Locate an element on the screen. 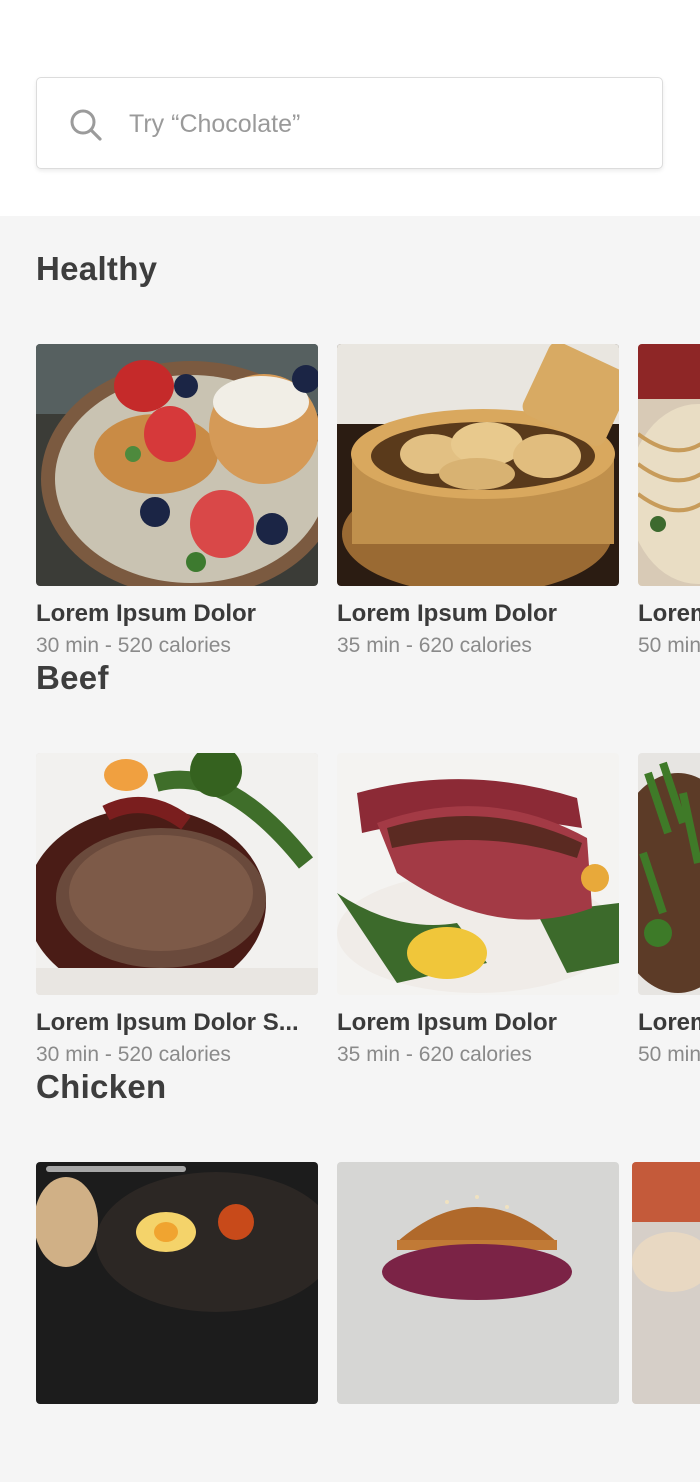 This screenshot has height=1482, width=700. recipe-image-chicken-dish is located at coordinates (666, 1283).